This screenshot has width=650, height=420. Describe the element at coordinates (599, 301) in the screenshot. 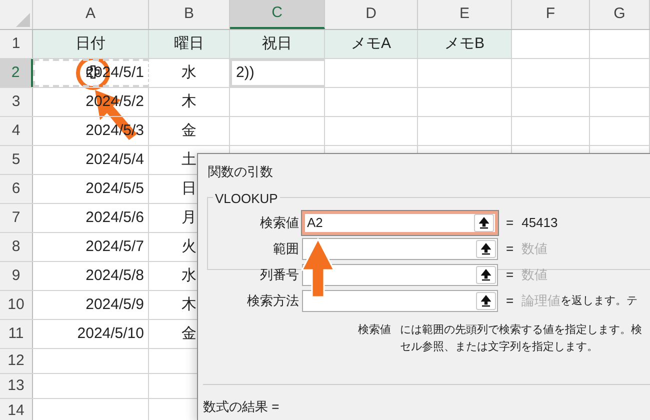

I see `argument-note: を返します。テ` at that location.